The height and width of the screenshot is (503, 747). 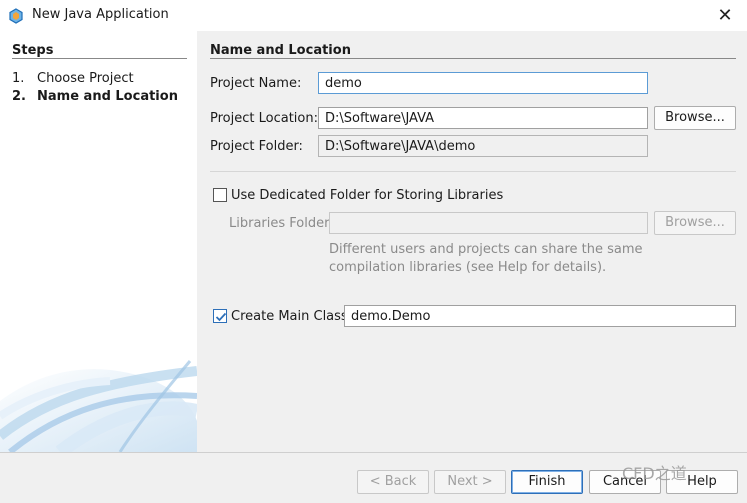 What do you see at coordinates (256, 83) in the screenshot?
I see `project-name-label: Project Name:` at bounding box center [256, 83].